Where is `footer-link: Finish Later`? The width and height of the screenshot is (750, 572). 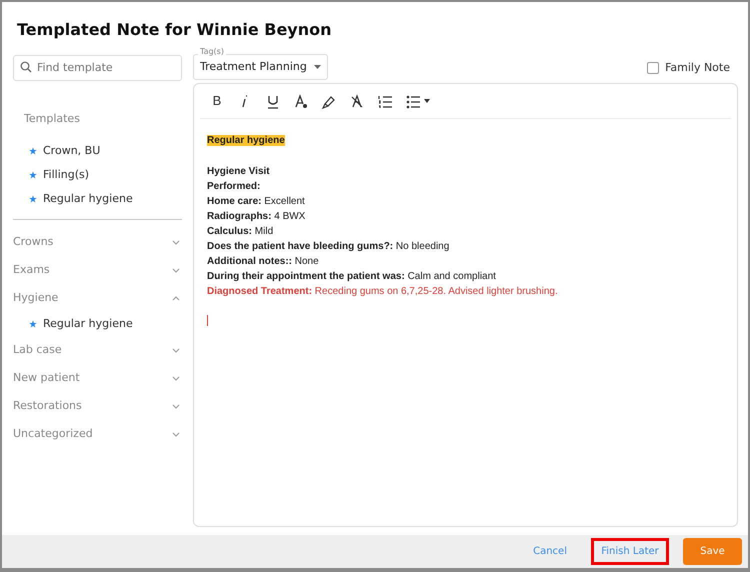 footer-link: Finish Later is located at coordinates (630, 551).